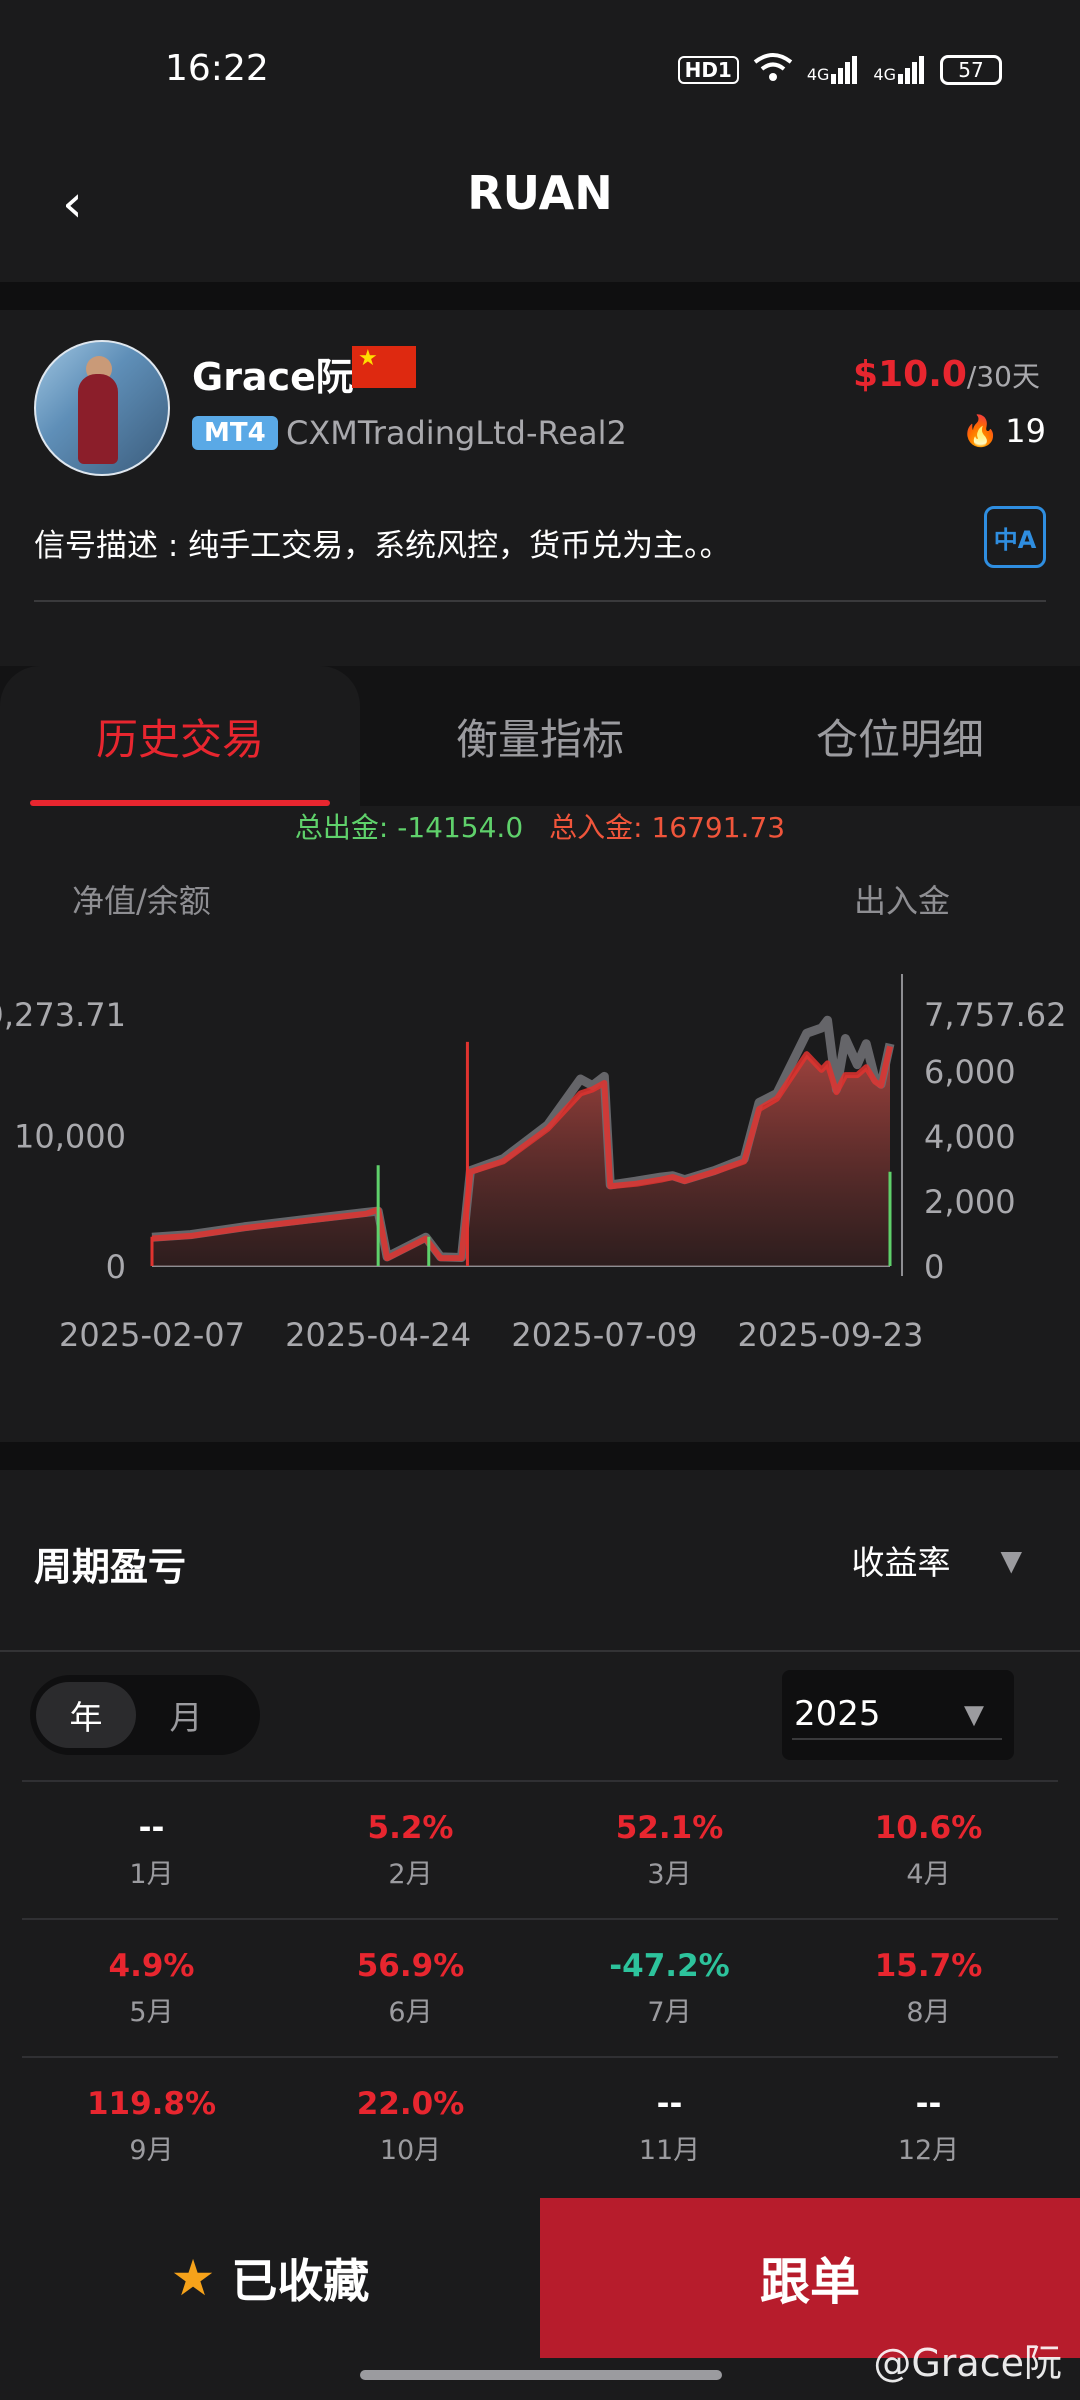  Describe the element at coordinates (151, 2150) in the screenshot. I see `month-label: 9月` at that location.